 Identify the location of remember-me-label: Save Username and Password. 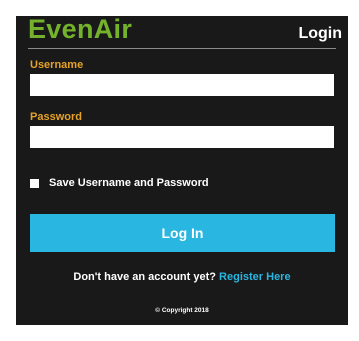
(129, 183).